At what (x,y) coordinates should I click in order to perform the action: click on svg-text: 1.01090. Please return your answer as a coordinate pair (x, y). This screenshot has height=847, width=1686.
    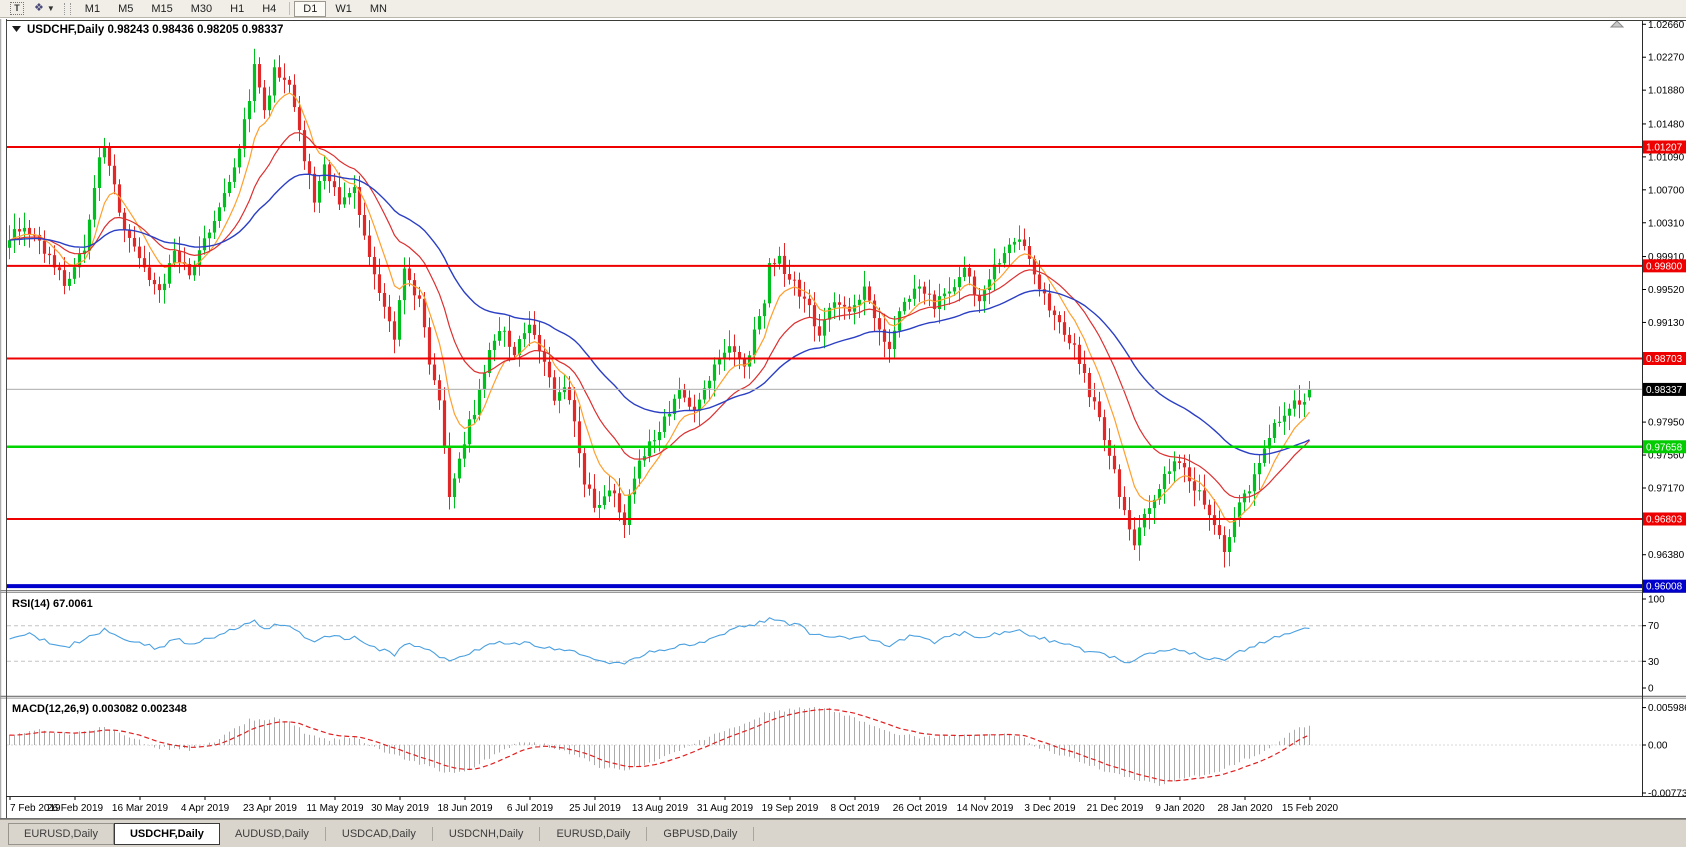
    Looking at the image, I should click on (1666, 157).